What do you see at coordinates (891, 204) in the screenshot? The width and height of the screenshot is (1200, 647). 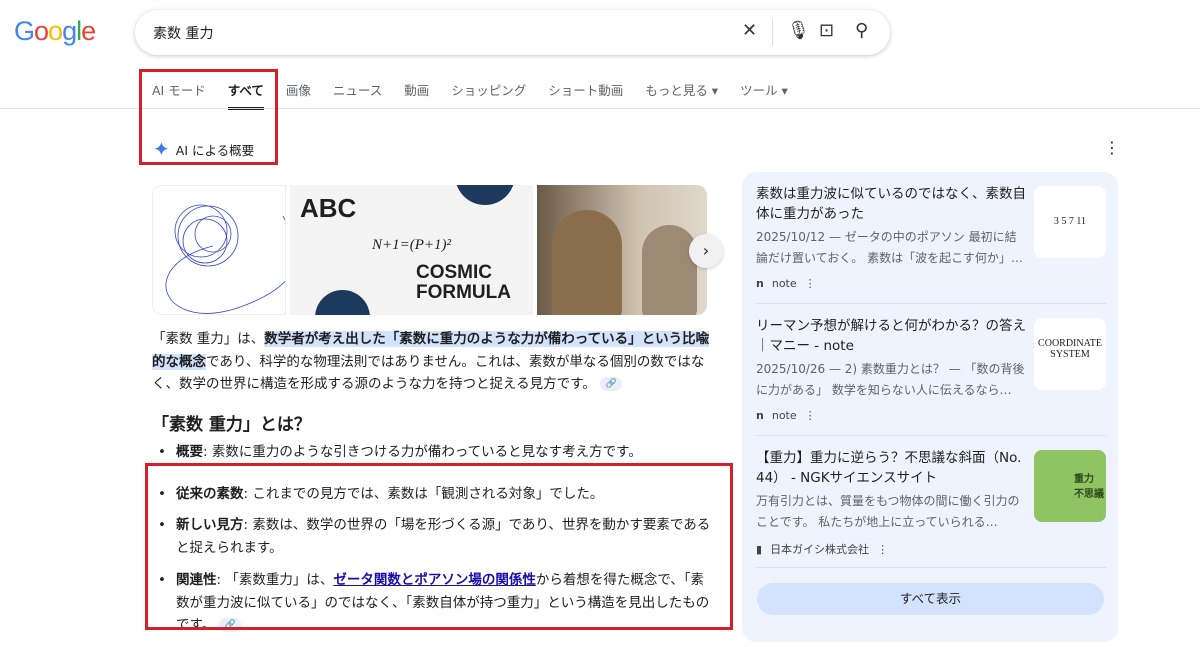 I see `source-title: 素数は重力波に似ているのではなく、素数自体に重力があった` at bounding box center [891, 204].